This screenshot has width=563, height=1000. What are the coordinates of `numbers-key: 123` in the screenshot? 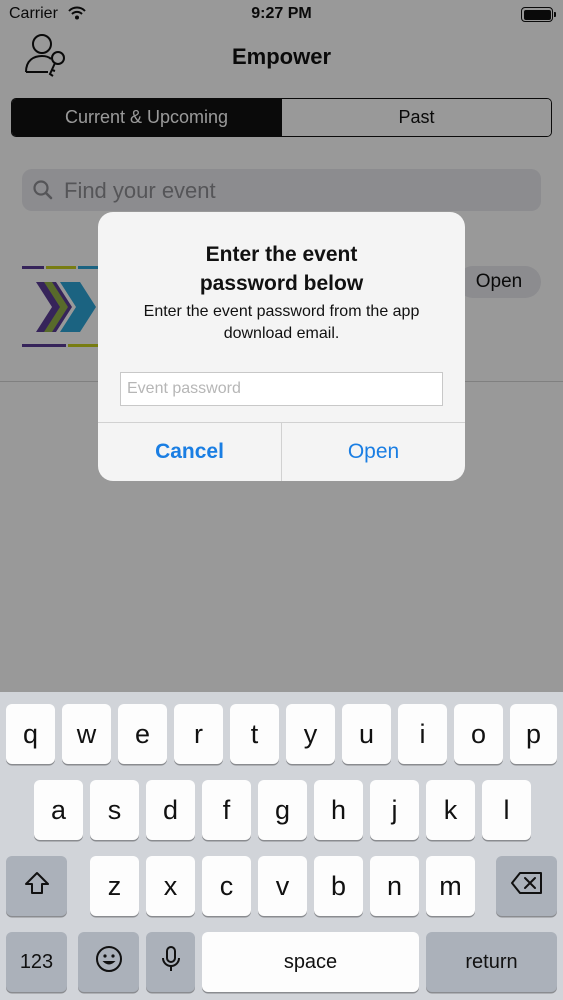 It's located at (36, 962).